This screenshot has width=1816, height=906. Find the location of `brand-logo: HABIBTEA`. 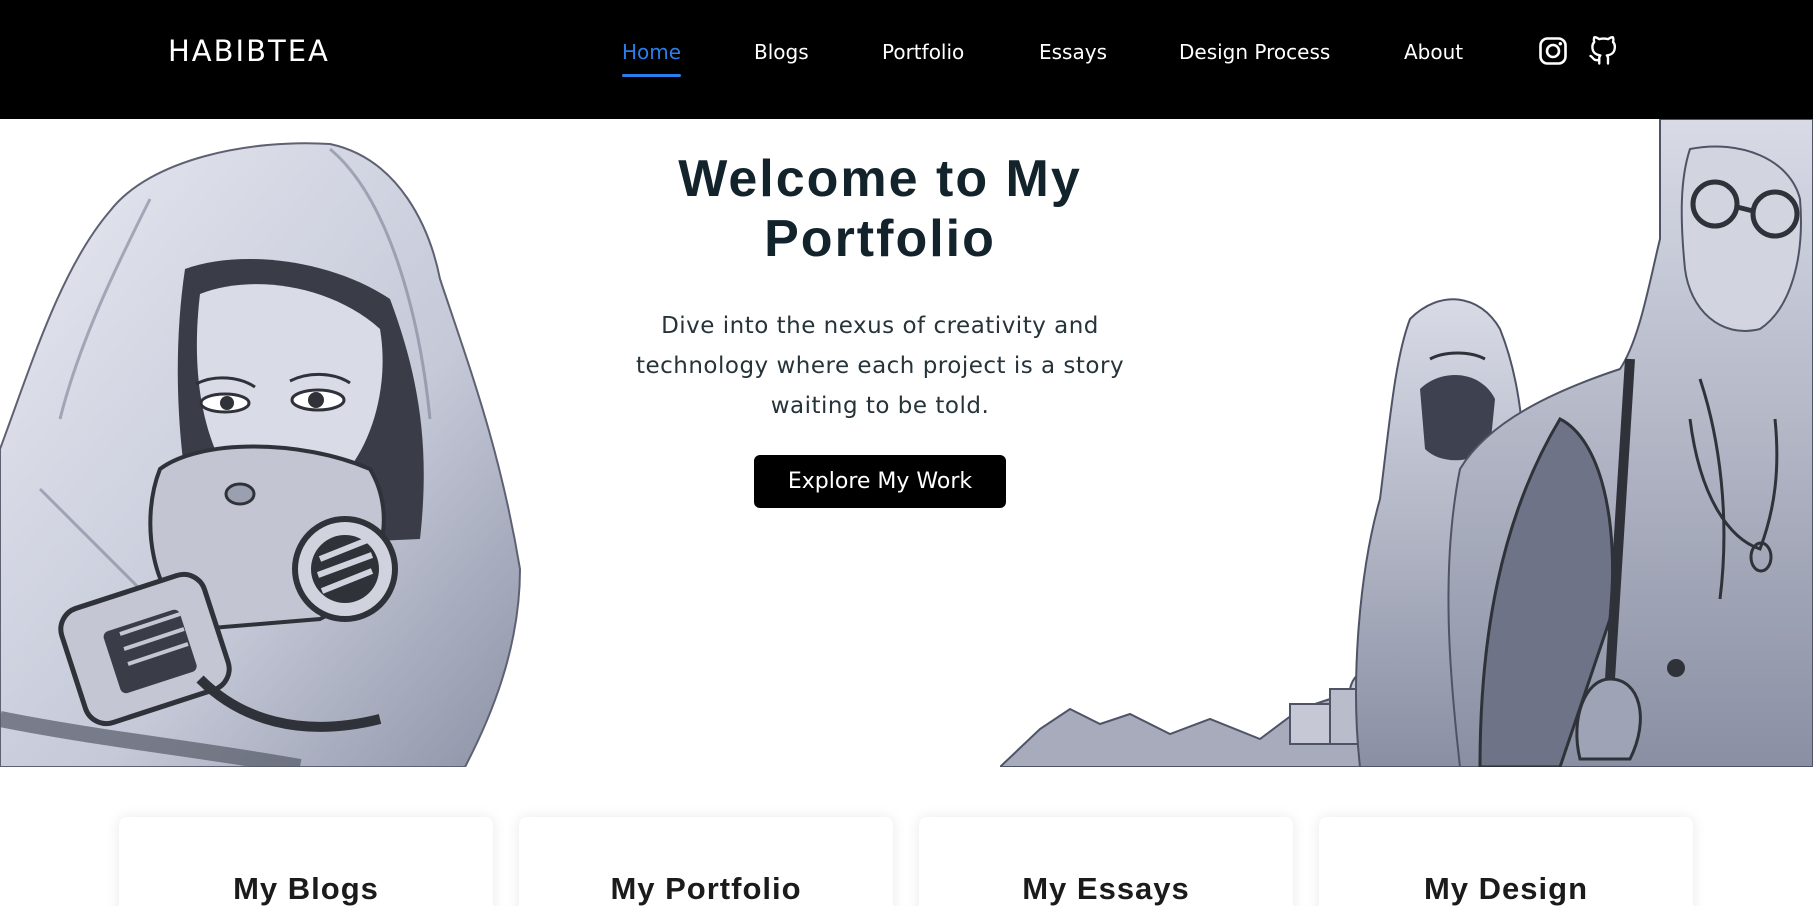

brand-logo: HABIBTEA is located at coordinates (249, 51).